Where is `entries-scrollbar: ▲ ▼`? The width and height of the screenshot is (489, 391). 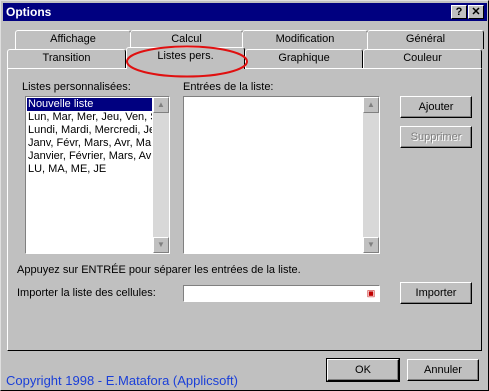 entries-scrollbar: ▲ ▼ is located at coordinates (371, 175).